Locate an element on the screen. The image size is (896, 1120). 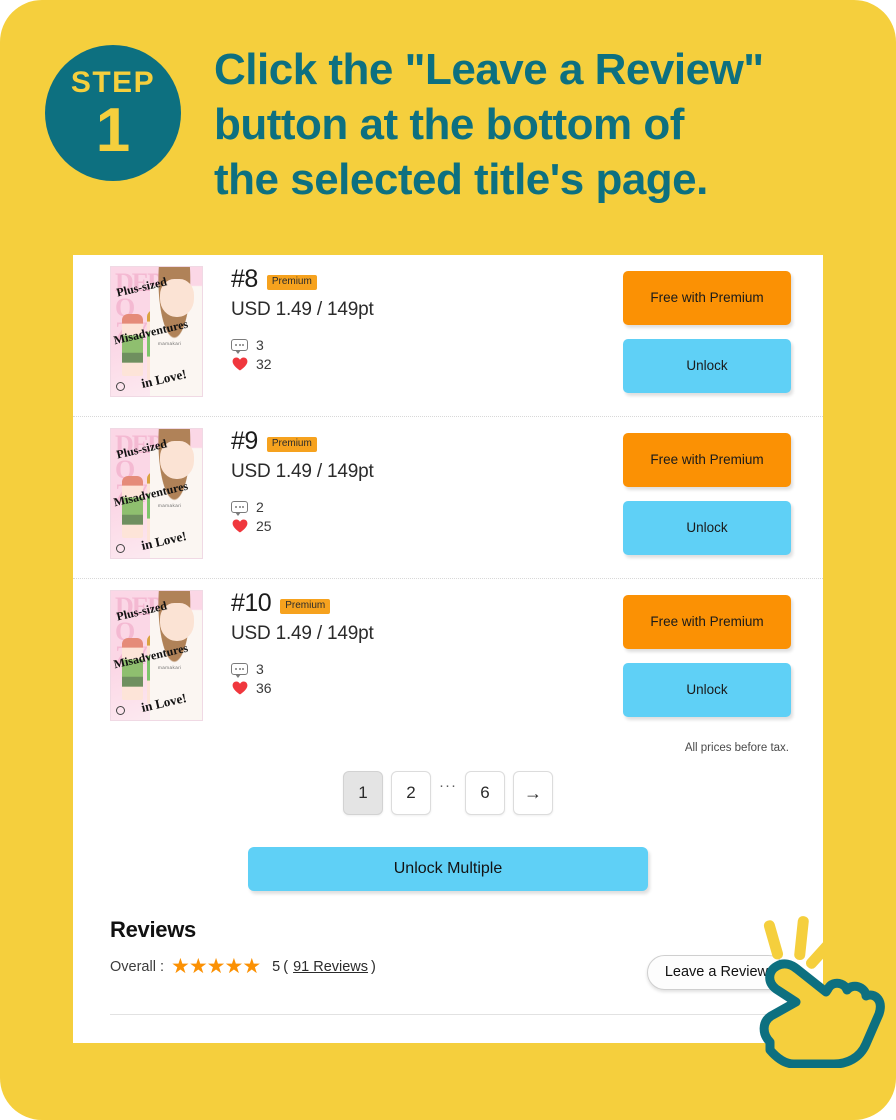
page-button-last: 6 is located at coordinates (485, 793).